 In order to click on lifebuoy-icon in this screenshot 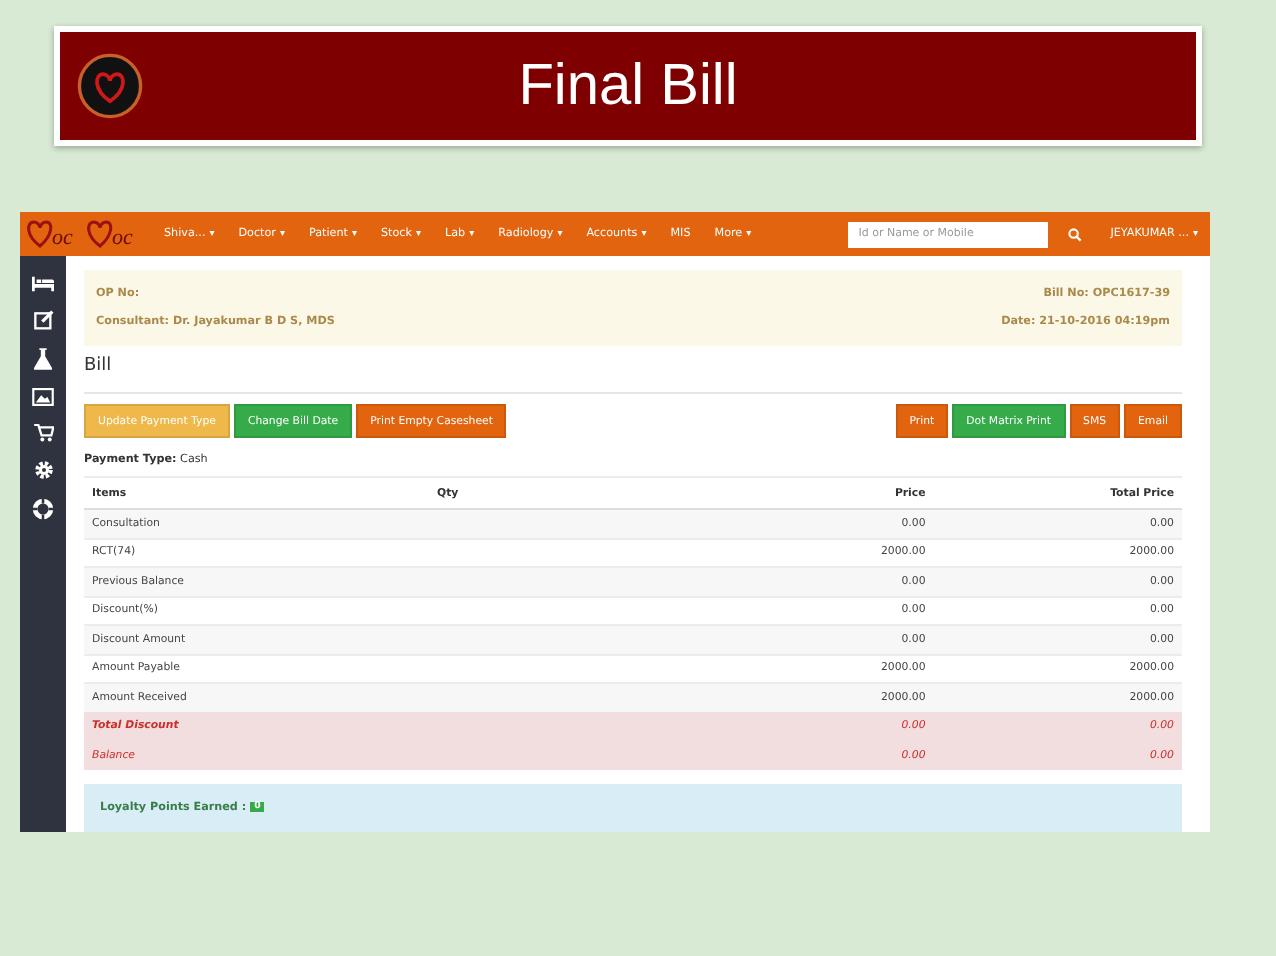, I will do `click(43, 509)`.